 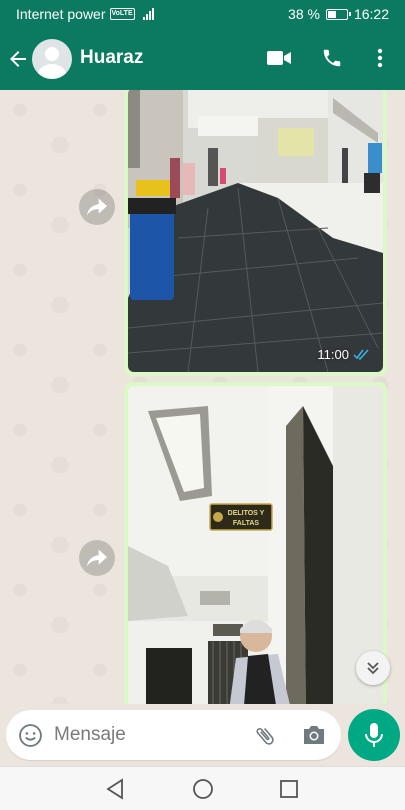 I want to click on battery-level, so click(x=331, y=14).